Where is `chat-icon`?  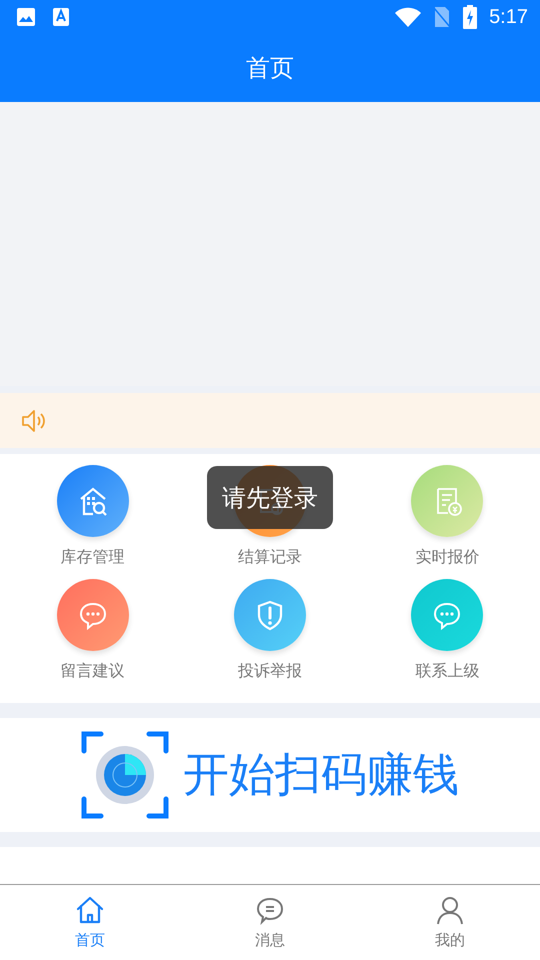 chat-icon is located at coordinates (270, 910).